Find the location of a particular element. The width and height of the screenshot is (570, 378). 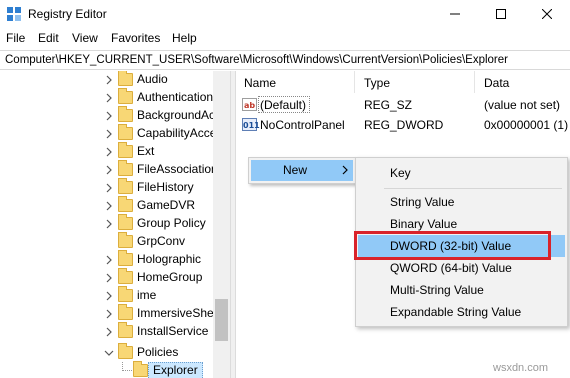

tree-item: Authentication is located at coordinates (107, 97).